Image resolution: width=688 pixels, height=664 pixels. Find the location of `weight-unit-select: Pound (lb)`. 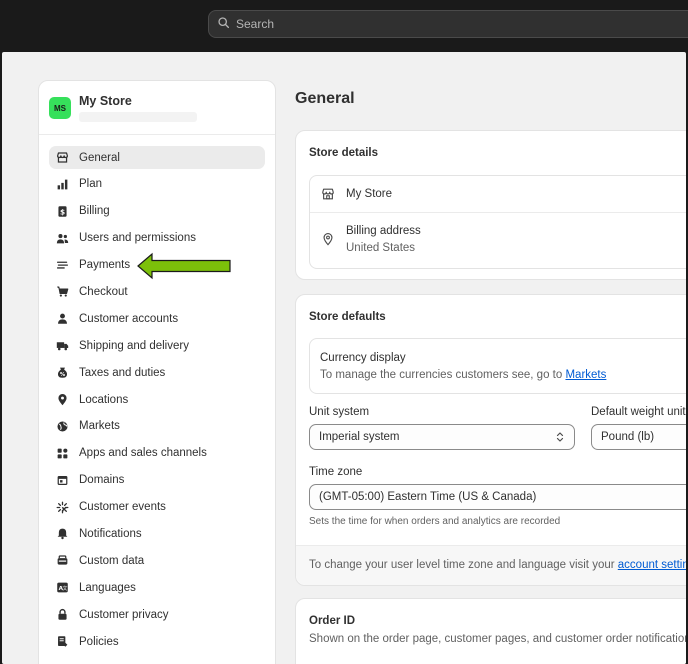

weight-unit-select: Pound (lb) is located at coordinates (638, 437).